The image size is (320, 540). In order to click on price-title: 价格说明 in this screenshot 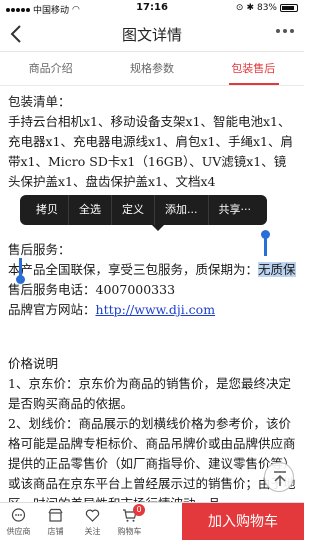, I will do `click(33, 363)`.